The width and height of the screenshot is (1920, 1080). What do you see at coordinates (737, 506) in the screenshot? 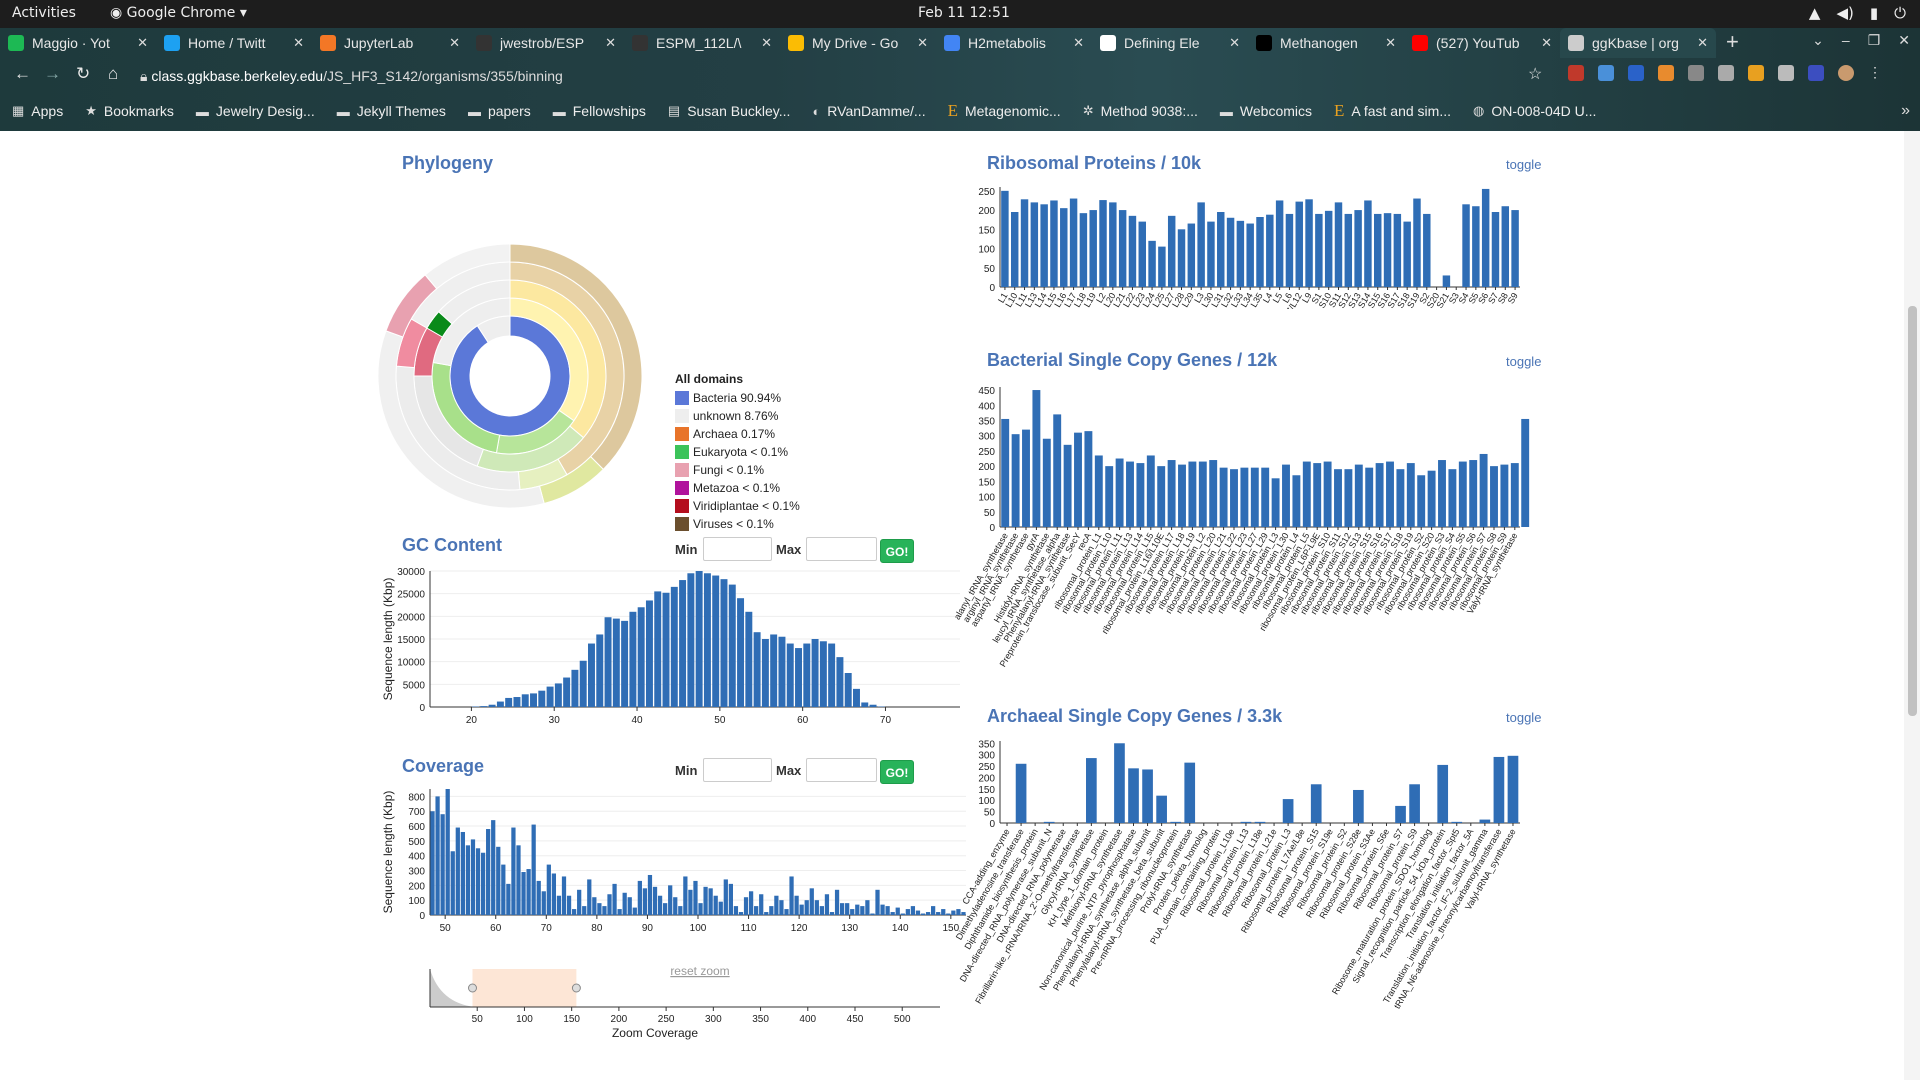
I see `legend-entry: Viridiplantae < 0.1%` at bounding box center [737, 506].